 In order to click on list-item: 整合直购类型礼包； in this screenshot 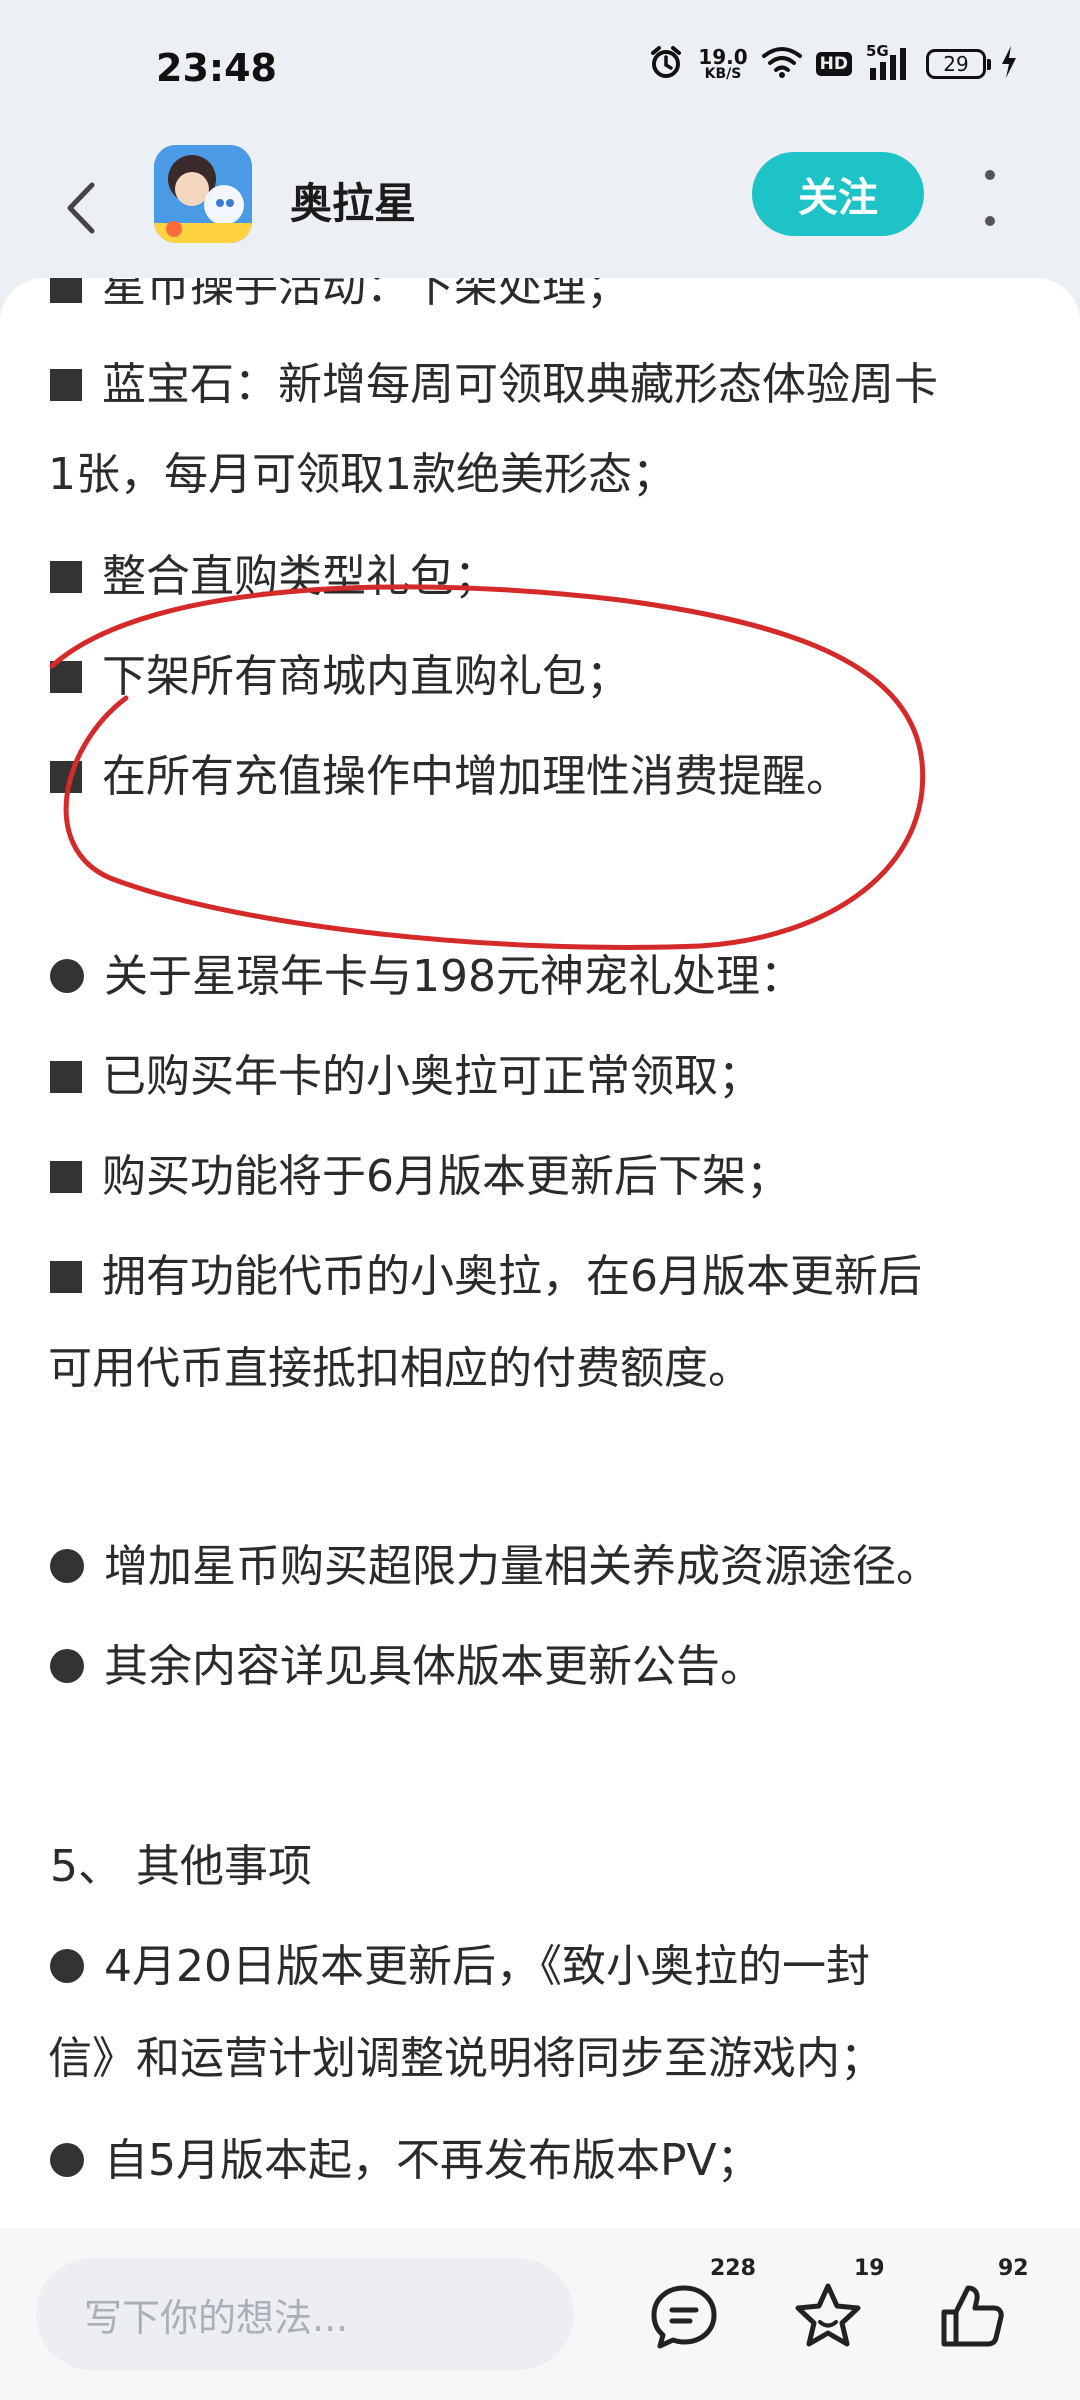, I will do `click(274, 572)`.